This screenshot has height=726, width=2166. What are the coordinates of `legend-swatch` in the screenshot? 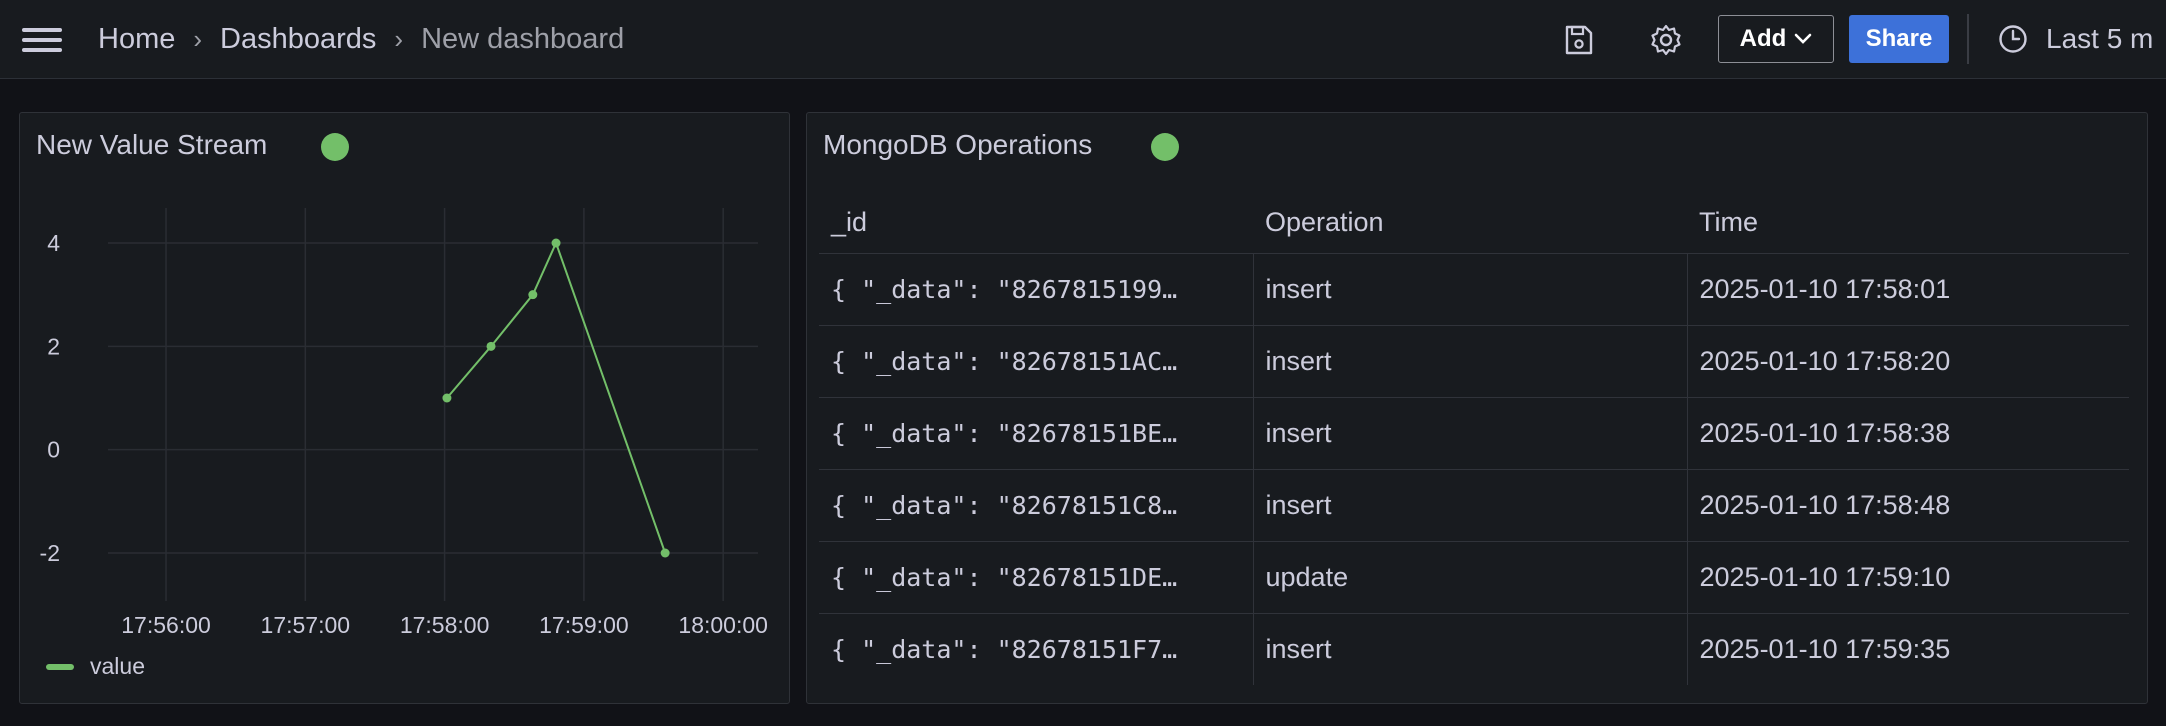 It's located at (60, 666).